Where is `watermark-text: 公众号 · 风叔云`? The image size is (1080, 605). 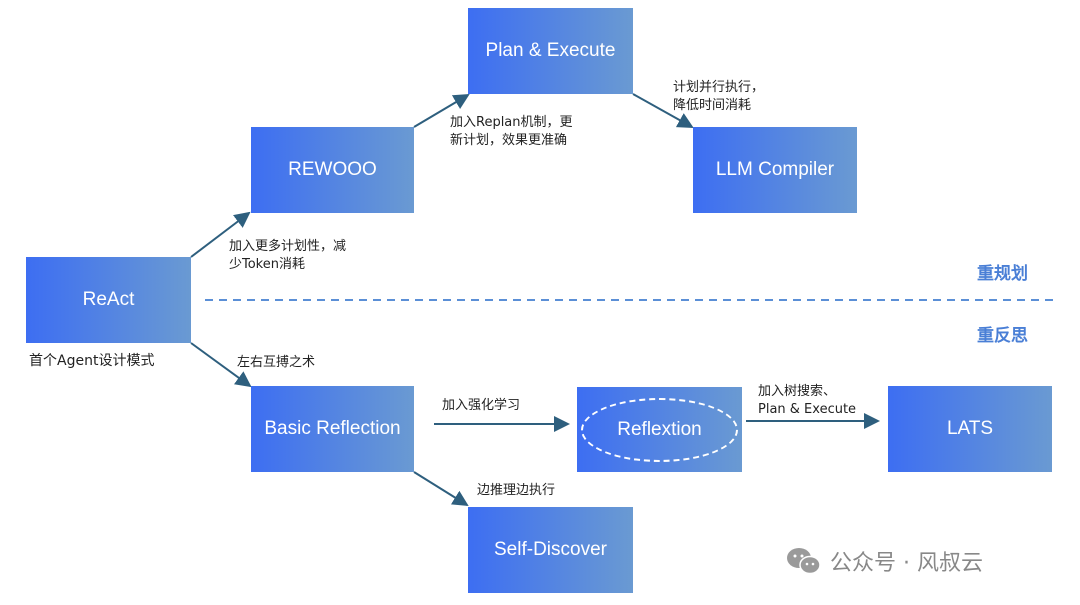
watermark-text: 公众号 · 风叔云 is located at coordinates (906, 563).